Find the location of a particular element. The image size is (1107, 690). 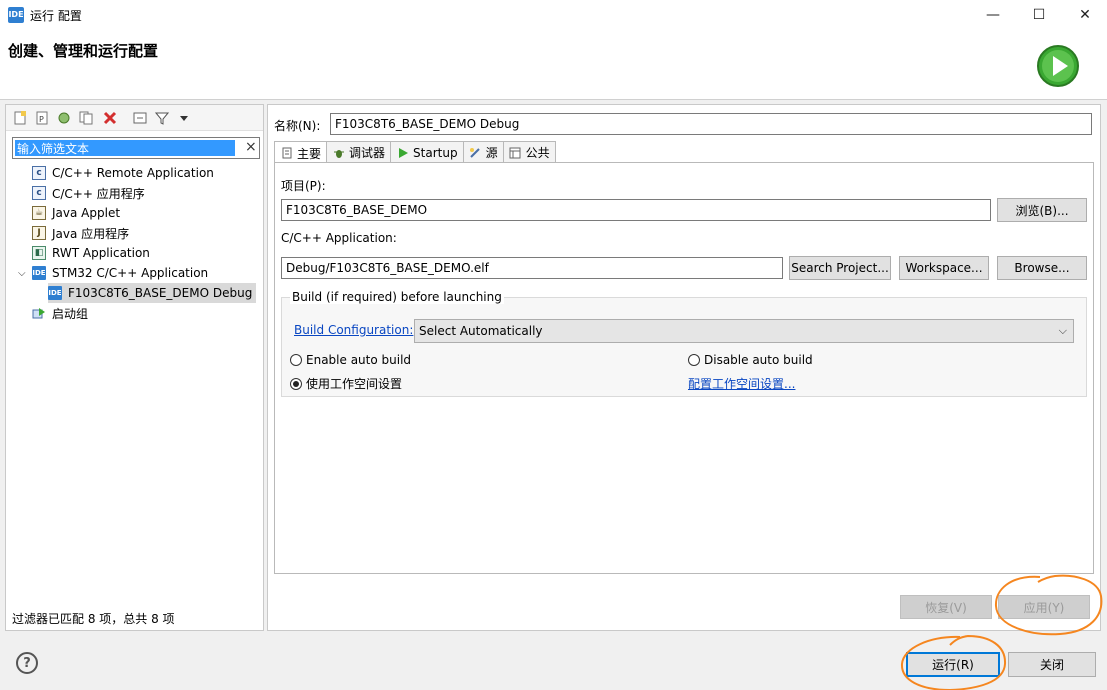

maximize-button: ☐ is located at coordinates (1039, 15).